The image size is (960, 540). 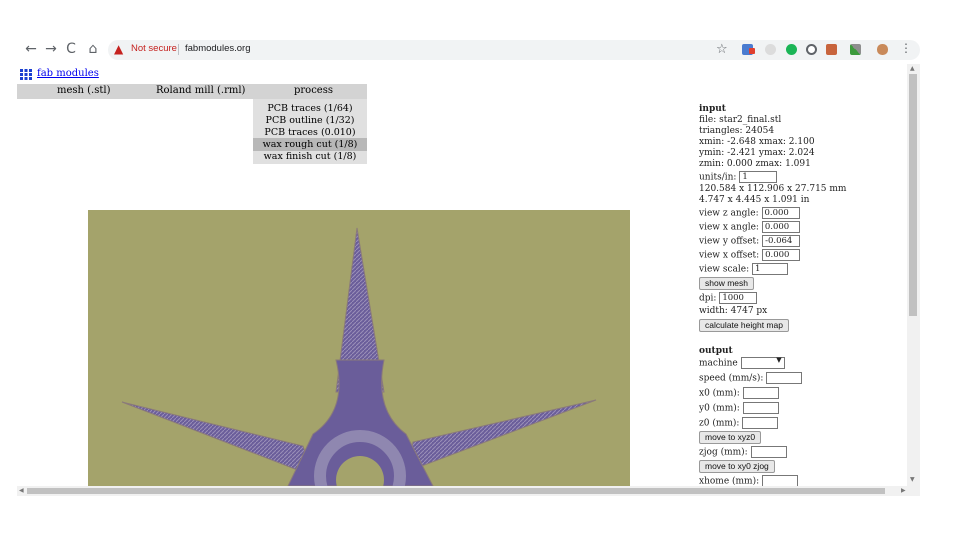 I want to click on extension-circle-icon, so click(x=770, y=49).